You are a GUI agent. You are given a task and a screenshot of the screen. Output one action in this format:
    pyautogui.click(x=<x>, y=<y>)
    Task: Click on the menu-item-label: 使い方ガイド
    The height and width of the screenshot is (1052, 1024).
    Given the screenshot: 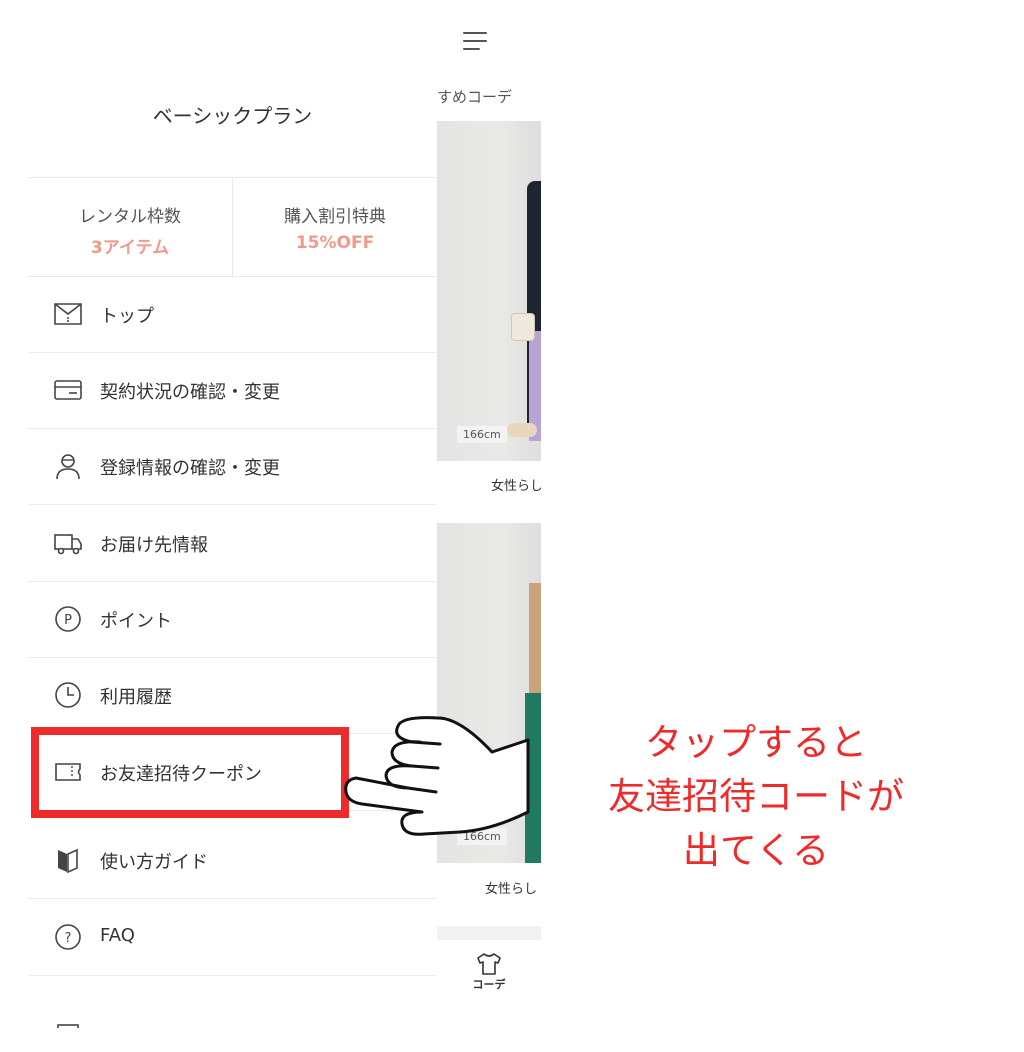 What is the action you would take?
    pyautogui.click(x=154, y=862)
    